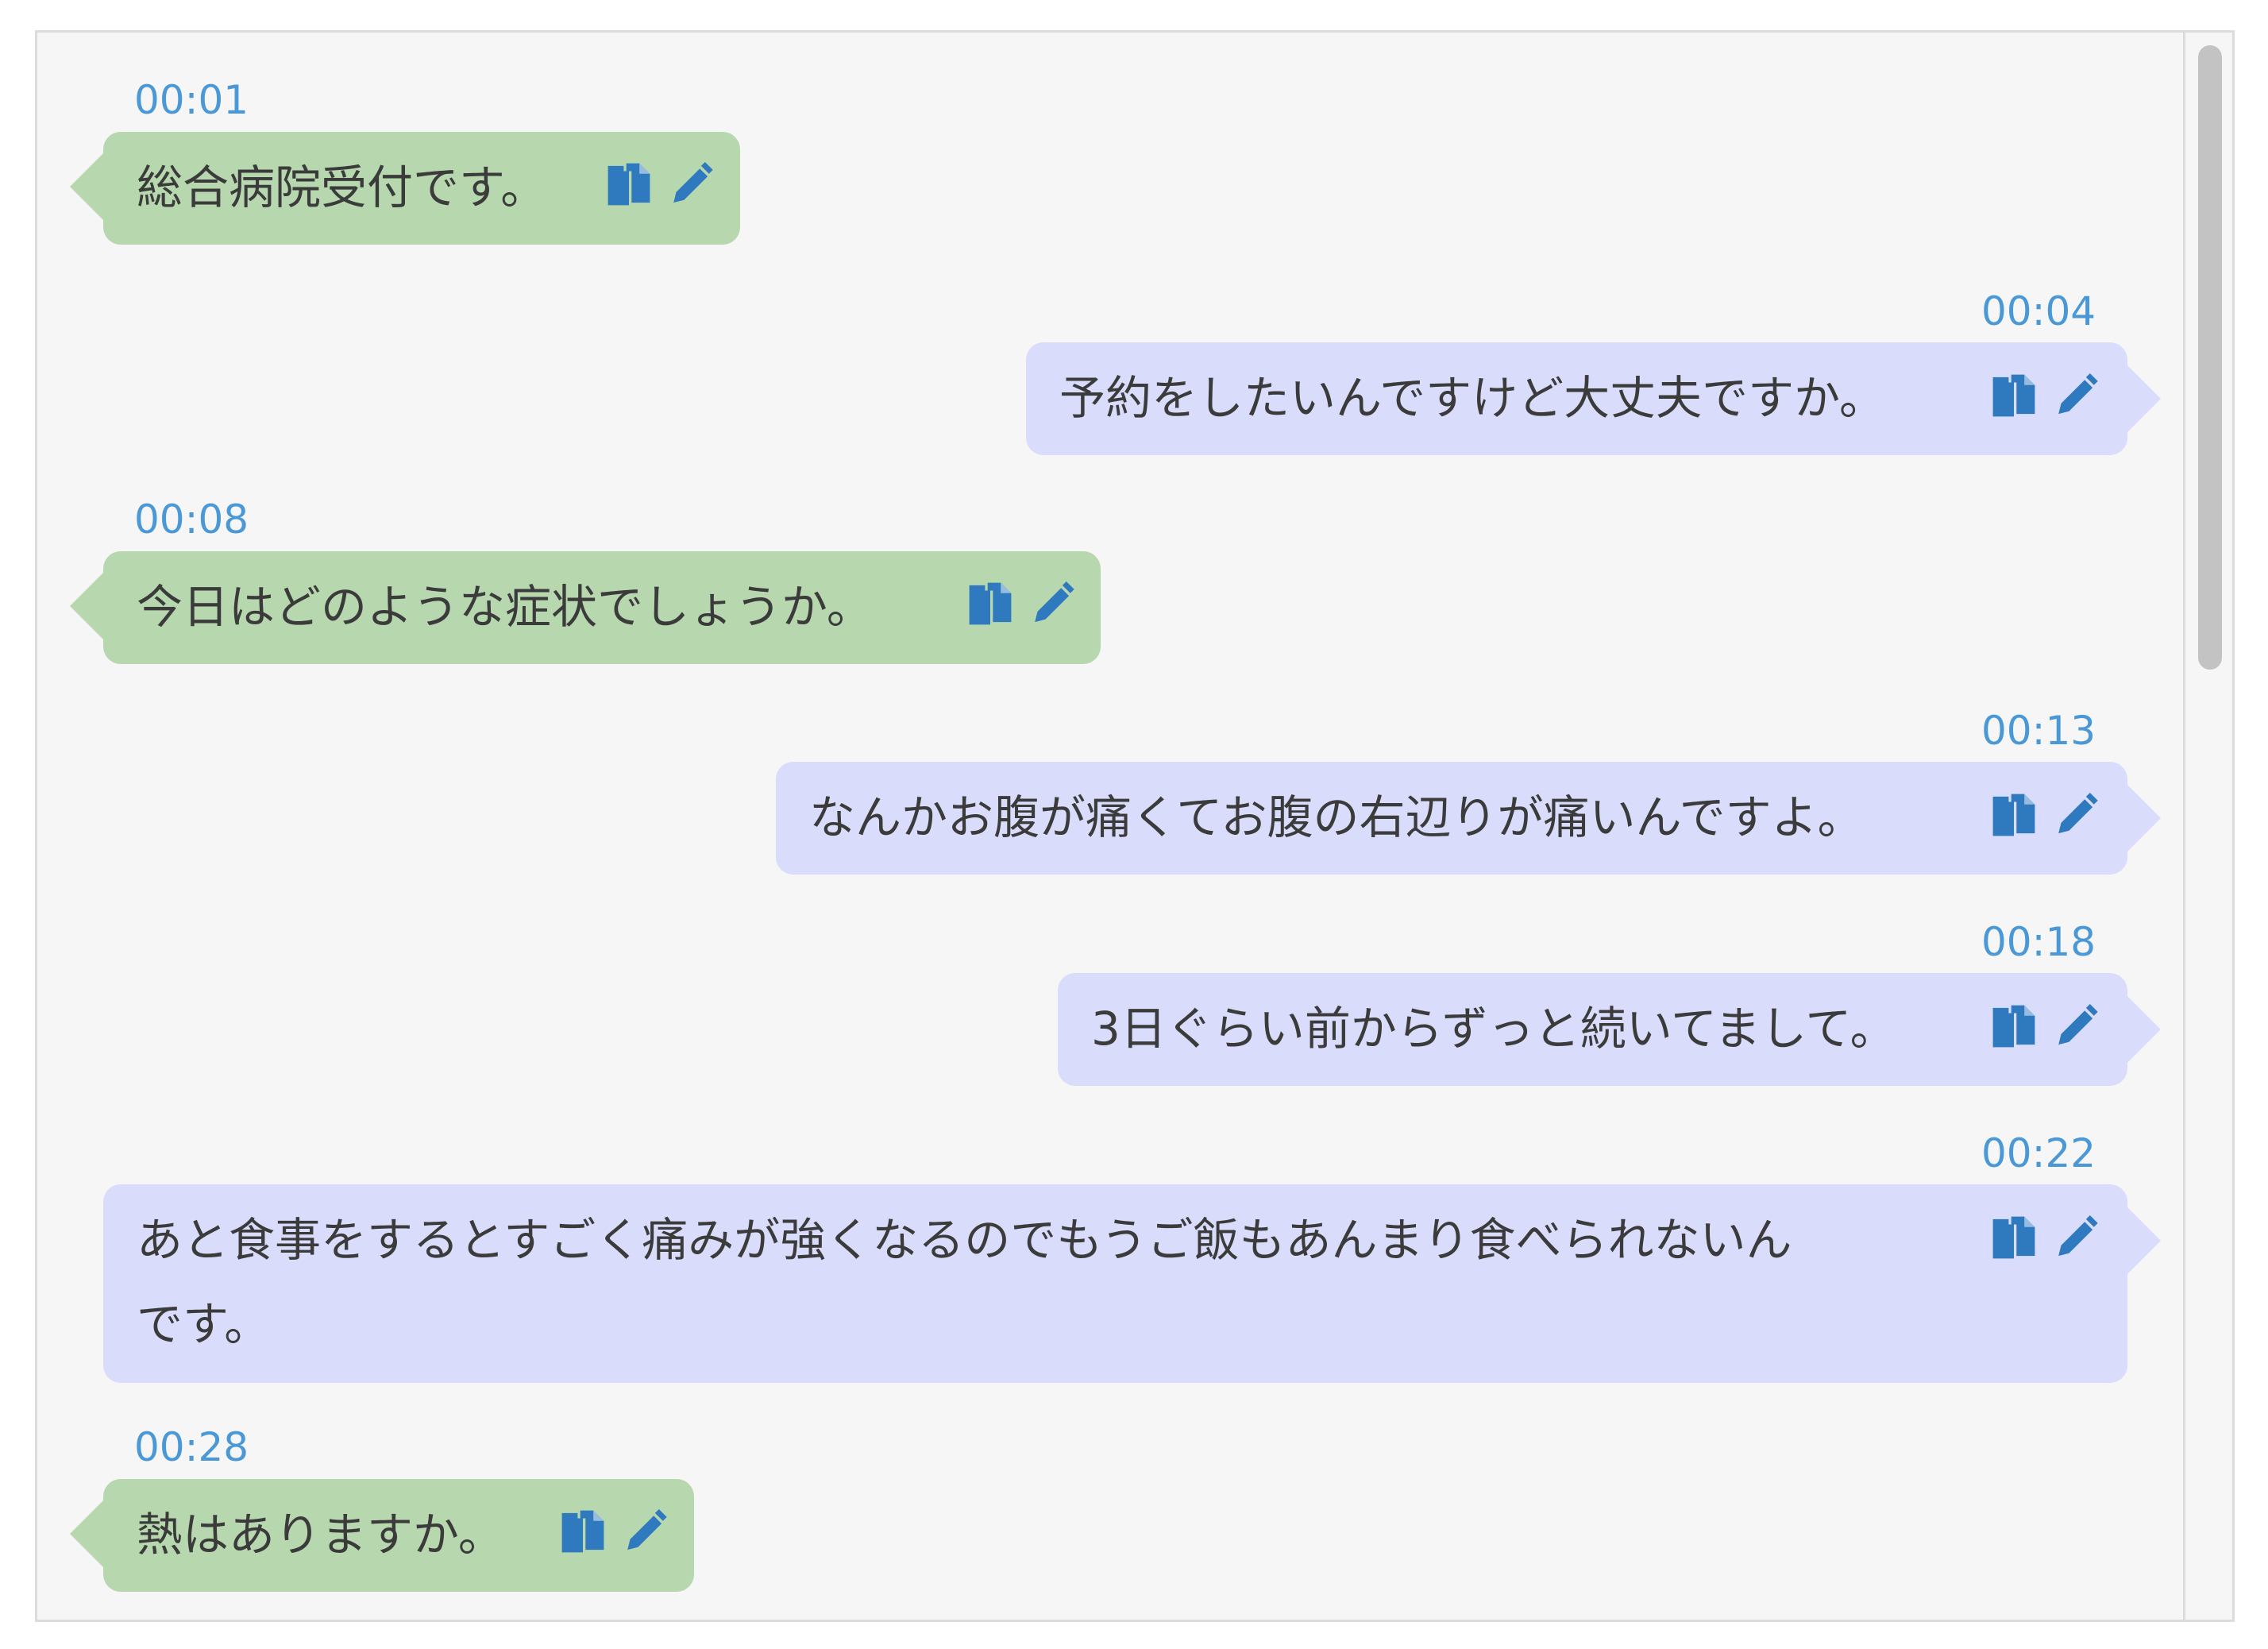 The height and width of the screenshot is (1649, 2268). Describe the element at coordinates (964, 1240) in the screenshot. I see `message-text-line1: あと食事をするとすごく痛みが強くなるのでもうご飯もあんまり食べられないん` at that location.